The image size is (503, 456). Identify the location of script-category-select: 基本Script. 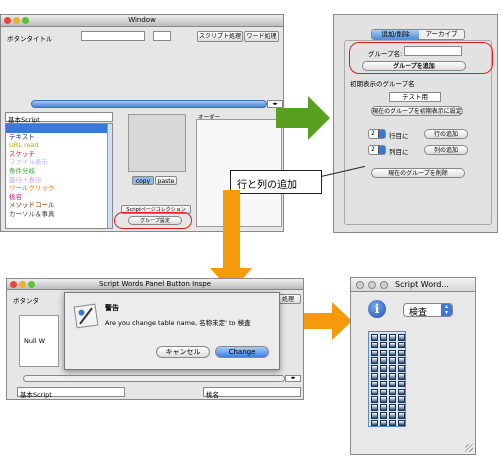
(71, 393).